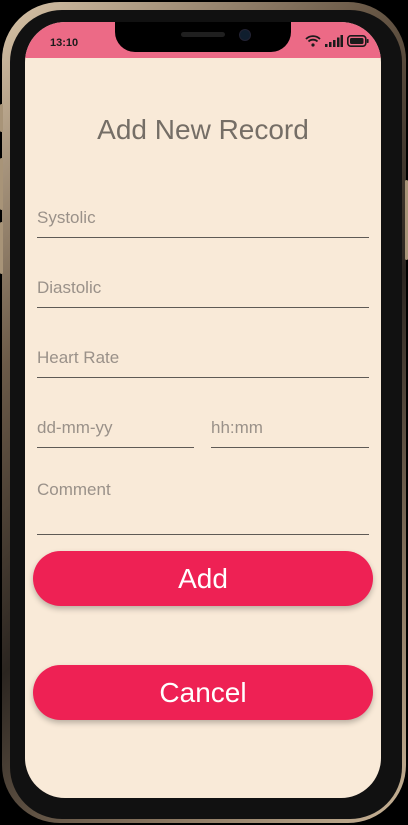  I want to click on comment-field, so click(203, 492).